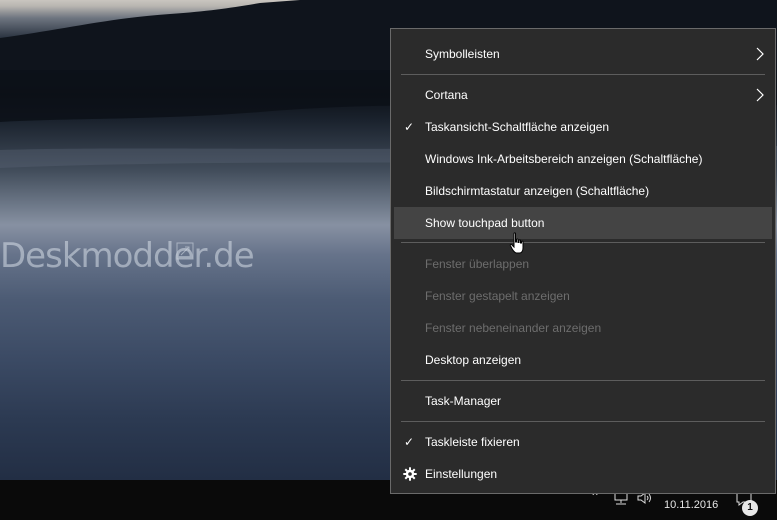 This screenshot has width=777, height=520. I want to click on menu-item-label: Cortana, so click(446, 95).